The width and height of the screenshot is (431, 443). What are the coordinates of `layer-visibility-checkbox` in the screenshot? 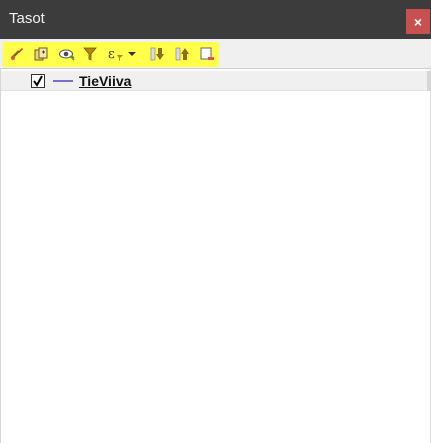 It's located at (38, 81).